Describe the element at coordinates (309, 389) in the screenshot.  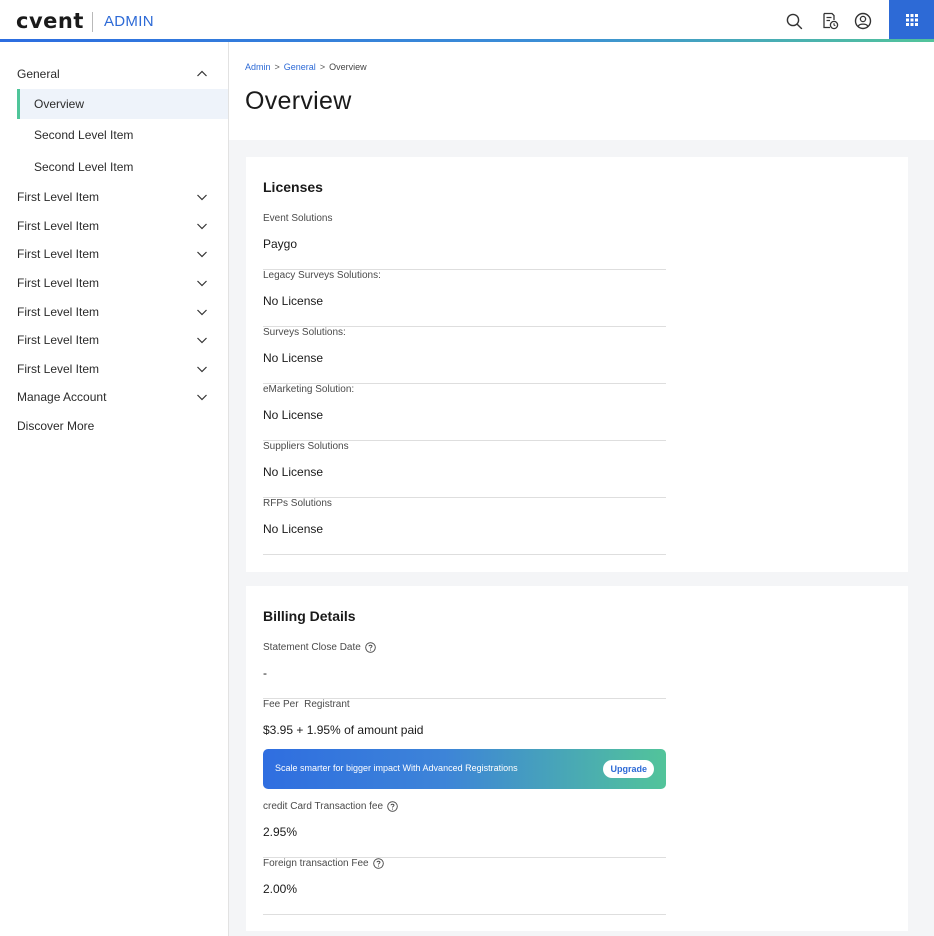
I see `field-label: eMarketing Solution:` at that location.